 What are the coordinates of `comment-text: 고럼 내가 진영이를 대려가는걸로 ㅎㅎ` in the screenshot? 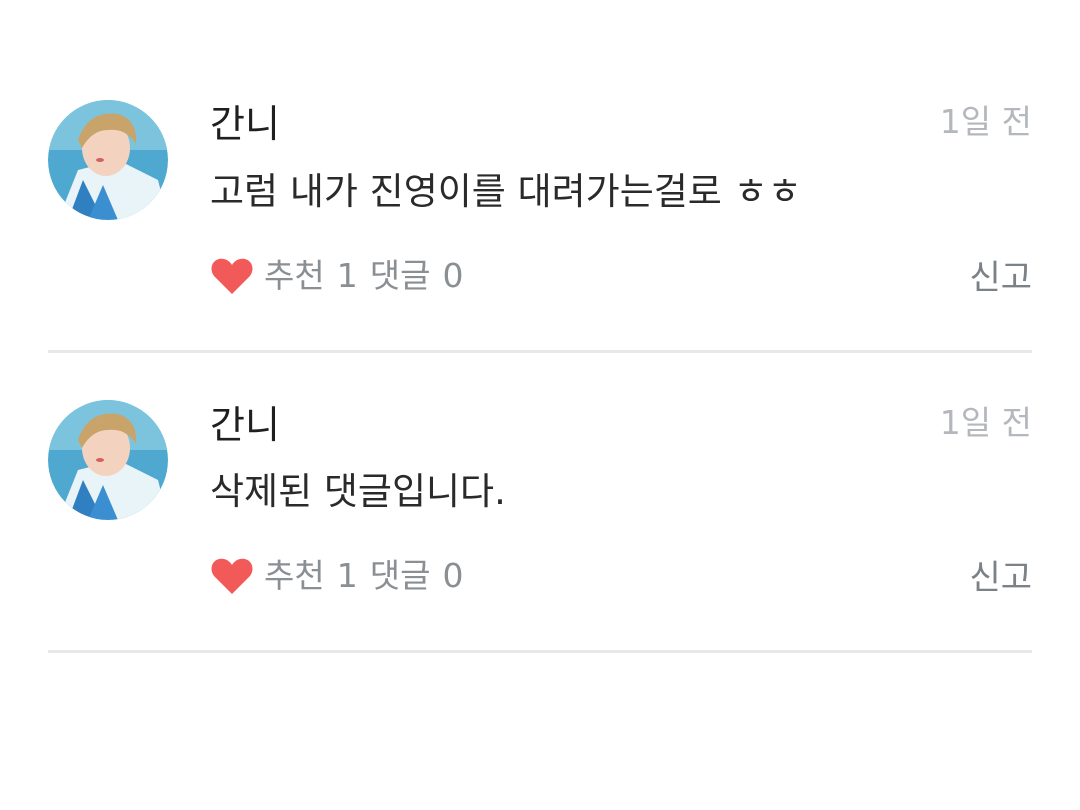 It's located at (506, 191).